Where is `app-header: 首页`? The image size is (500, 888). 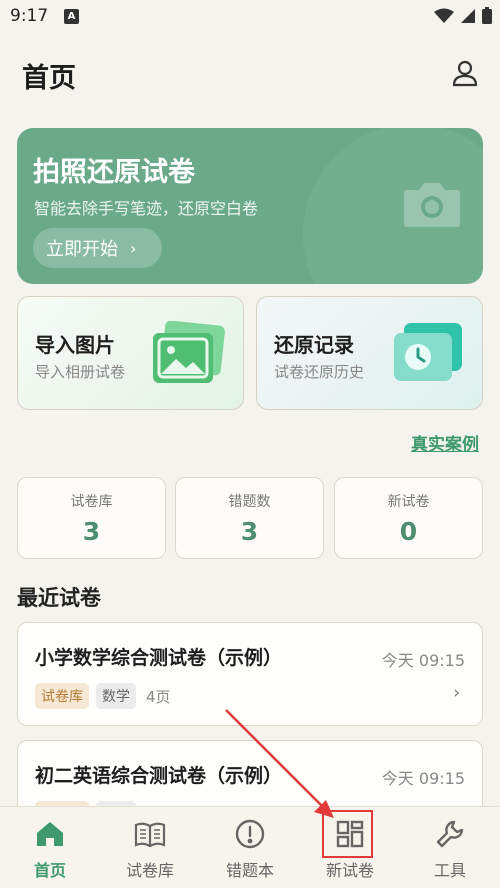 app-header: 首页 is located at coordinates (250, 75).